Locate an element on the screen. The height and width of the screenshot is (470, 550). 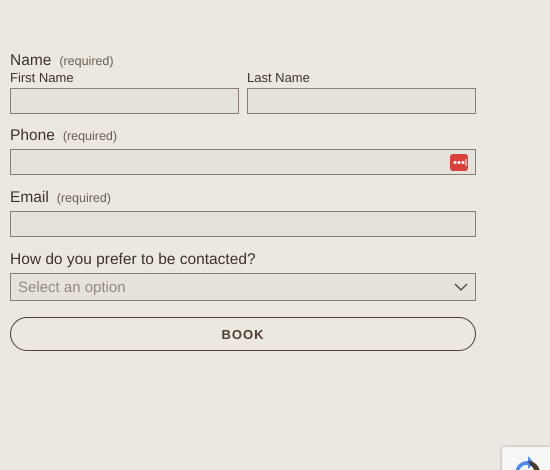
field-label: Email is located at coordinates (29, 198).